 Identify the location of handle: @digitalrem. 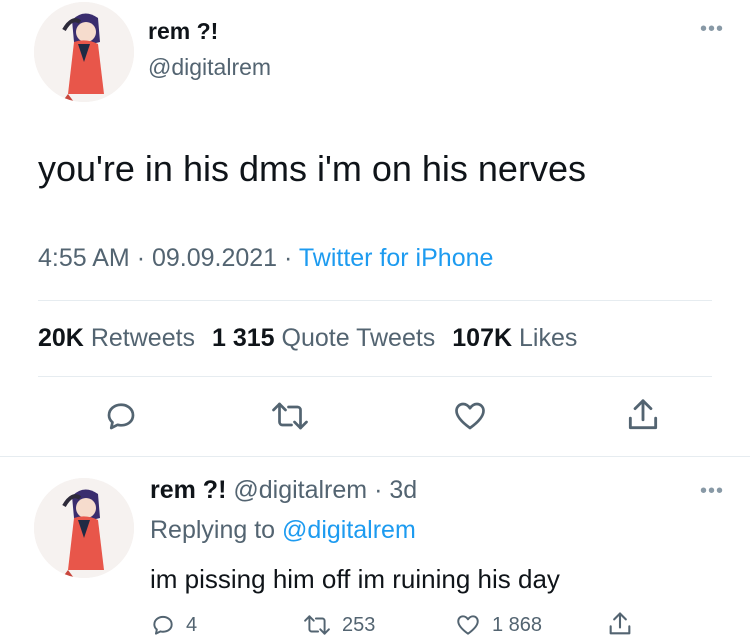
(209, 67).